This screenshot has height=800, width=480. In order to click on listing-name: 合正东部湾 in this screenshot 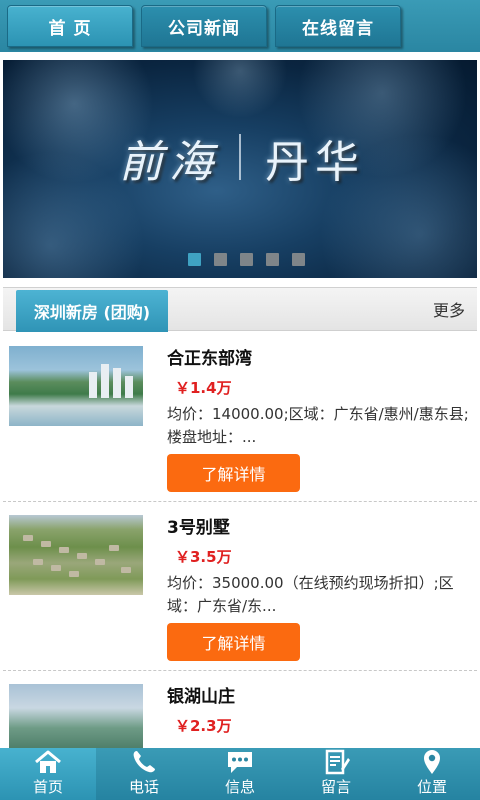, I will do `click(209, 356)`.